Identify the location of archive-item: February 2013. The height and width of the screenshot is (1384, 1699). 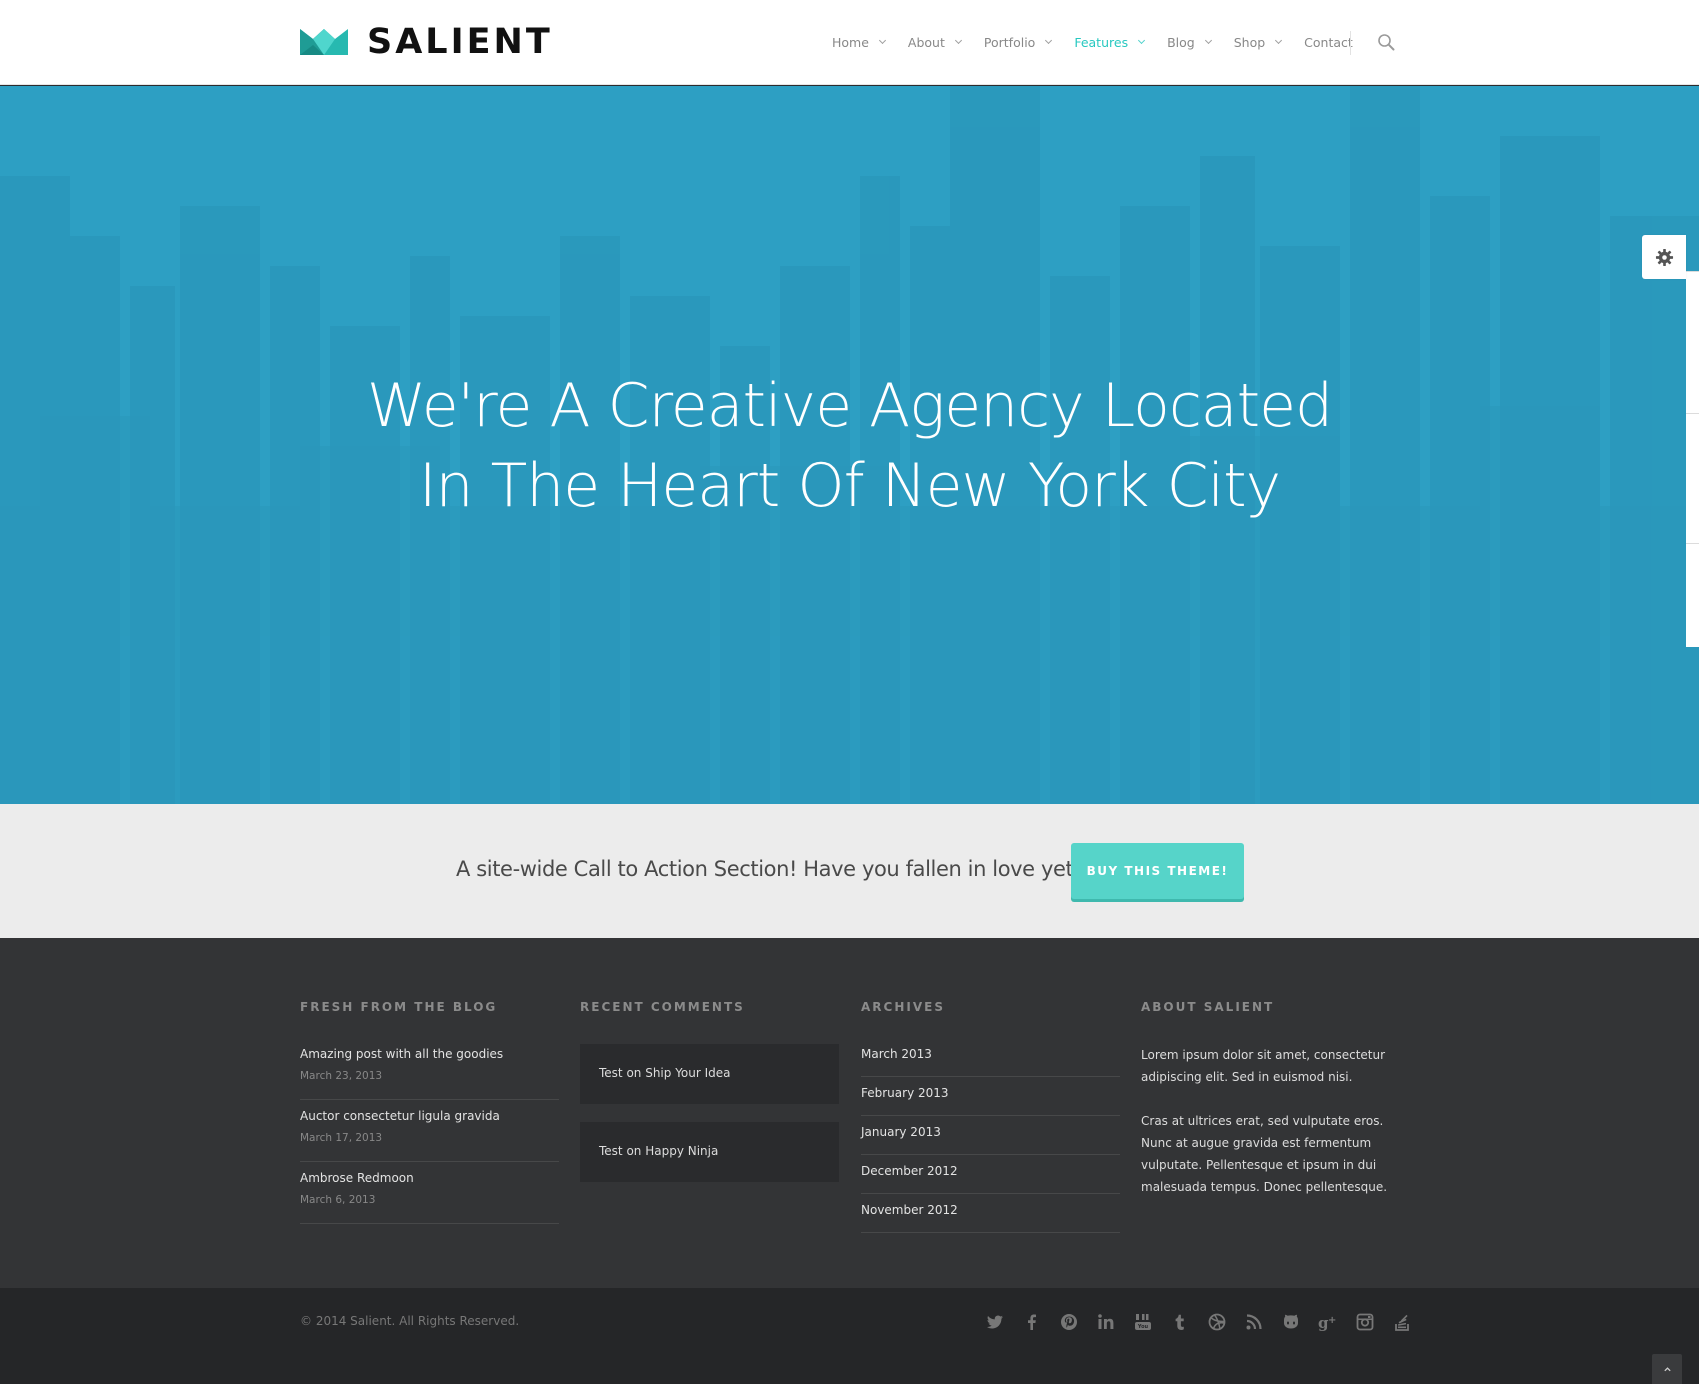
(990, 1096).